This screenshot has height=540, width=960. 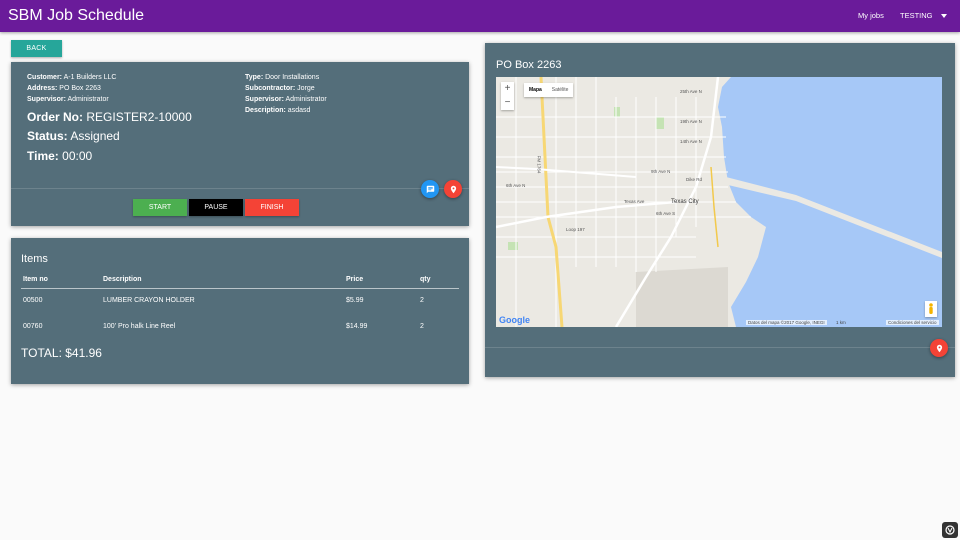 I want to click on map-street-label: 6th Ave N, so click(x=516, y=185).